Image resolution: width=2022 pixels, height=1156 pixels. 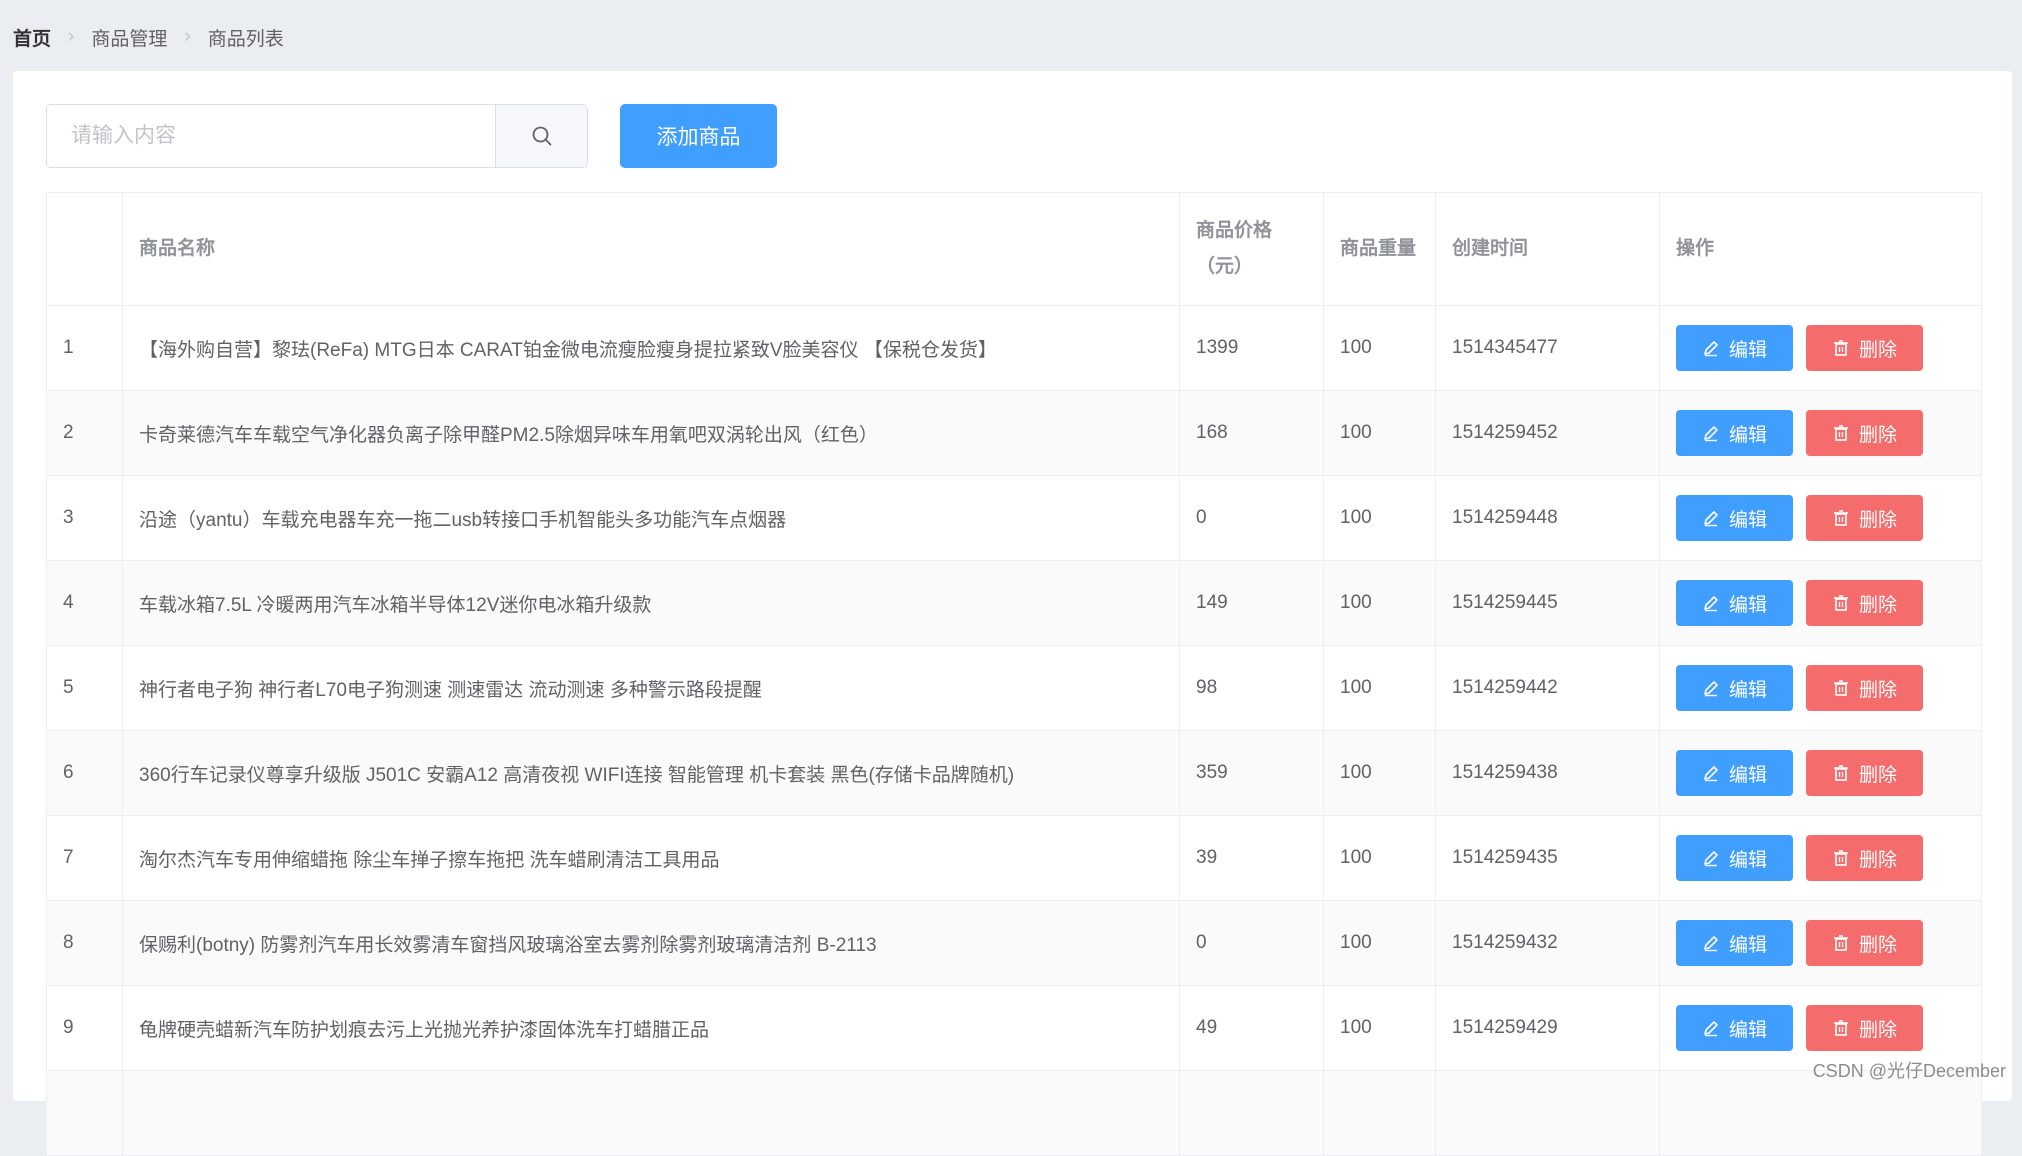 I want to click on watermark: CSDN @光仔December, so click(x=1909, y=1071).